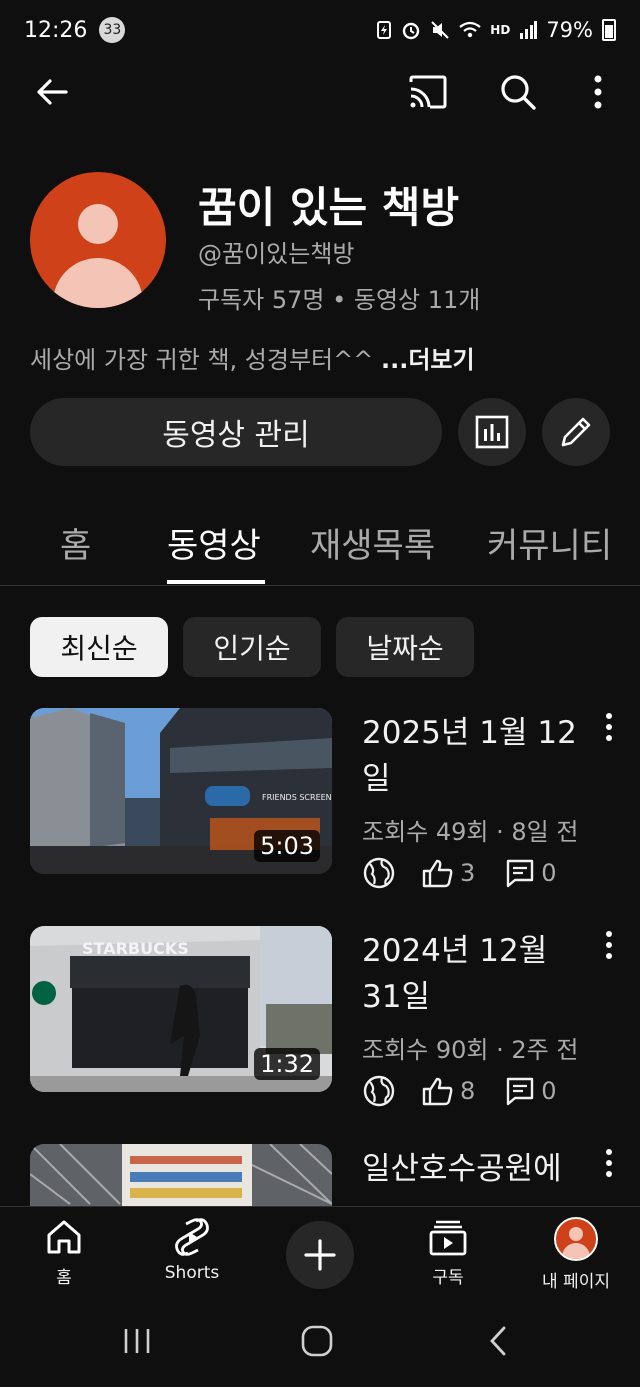  Describe the element at coordinates (448, 1278) in the screenshot. I see `nav-subscriptions-label: 구독` at that location.